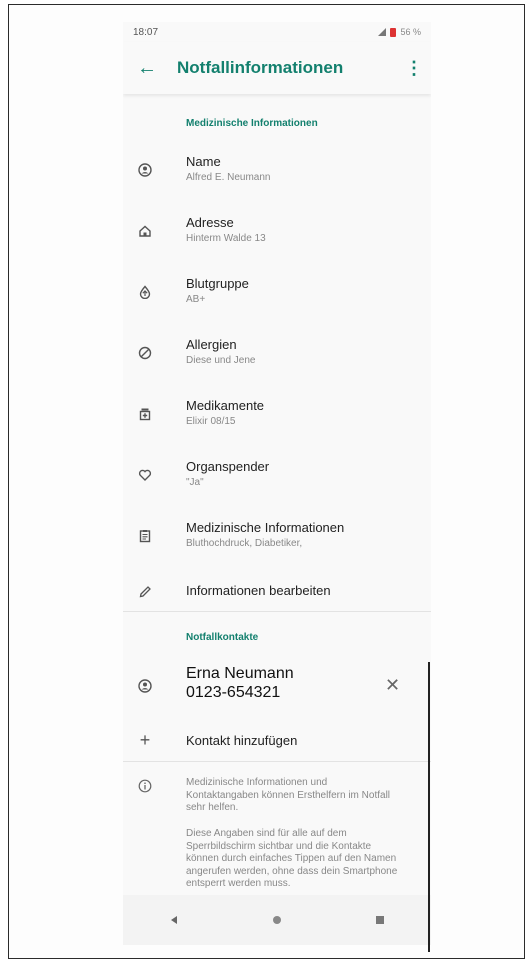  What do you see at coordinates (145, 536) in the screenshot?
I see `clipboard-icon` at bounding box center [145, 536].